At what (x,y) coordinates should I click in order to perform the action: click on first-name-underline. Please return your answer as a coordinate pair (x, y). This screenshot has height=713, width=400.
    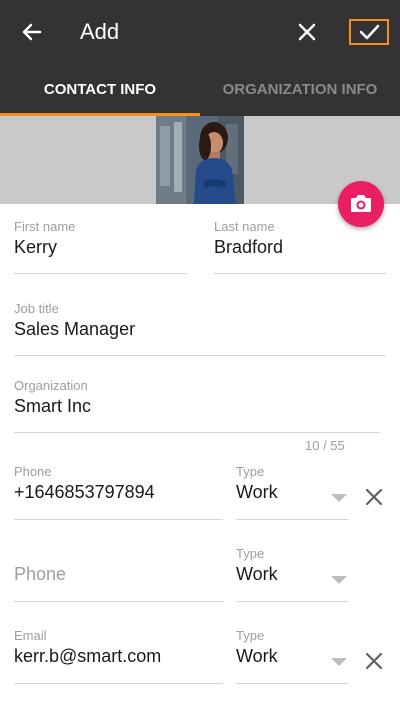
    Looking at the image, I should click on (100, 273).